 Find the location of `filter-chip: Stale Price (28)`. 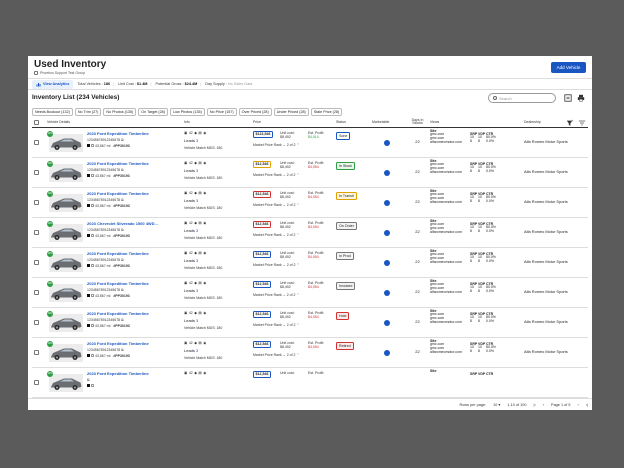

filter-chip: Stale Price (28) is located at coordinates (326, 112).